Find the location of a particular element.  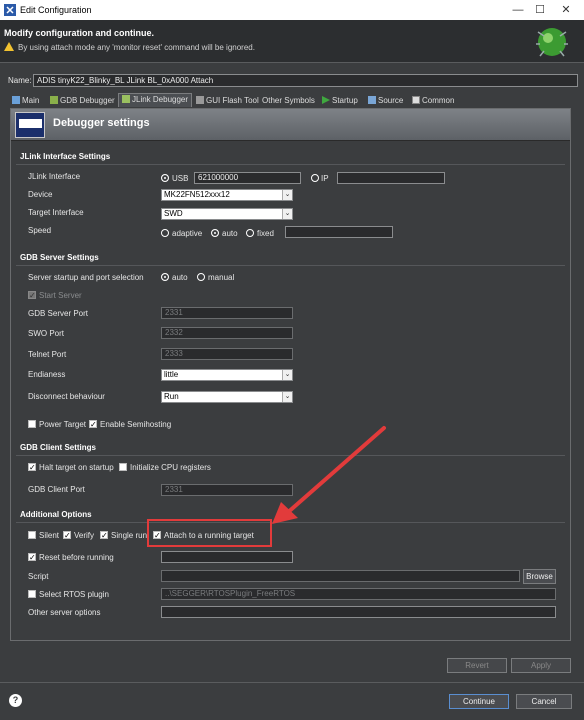

segger-logo is located at coordinates (30, 125).